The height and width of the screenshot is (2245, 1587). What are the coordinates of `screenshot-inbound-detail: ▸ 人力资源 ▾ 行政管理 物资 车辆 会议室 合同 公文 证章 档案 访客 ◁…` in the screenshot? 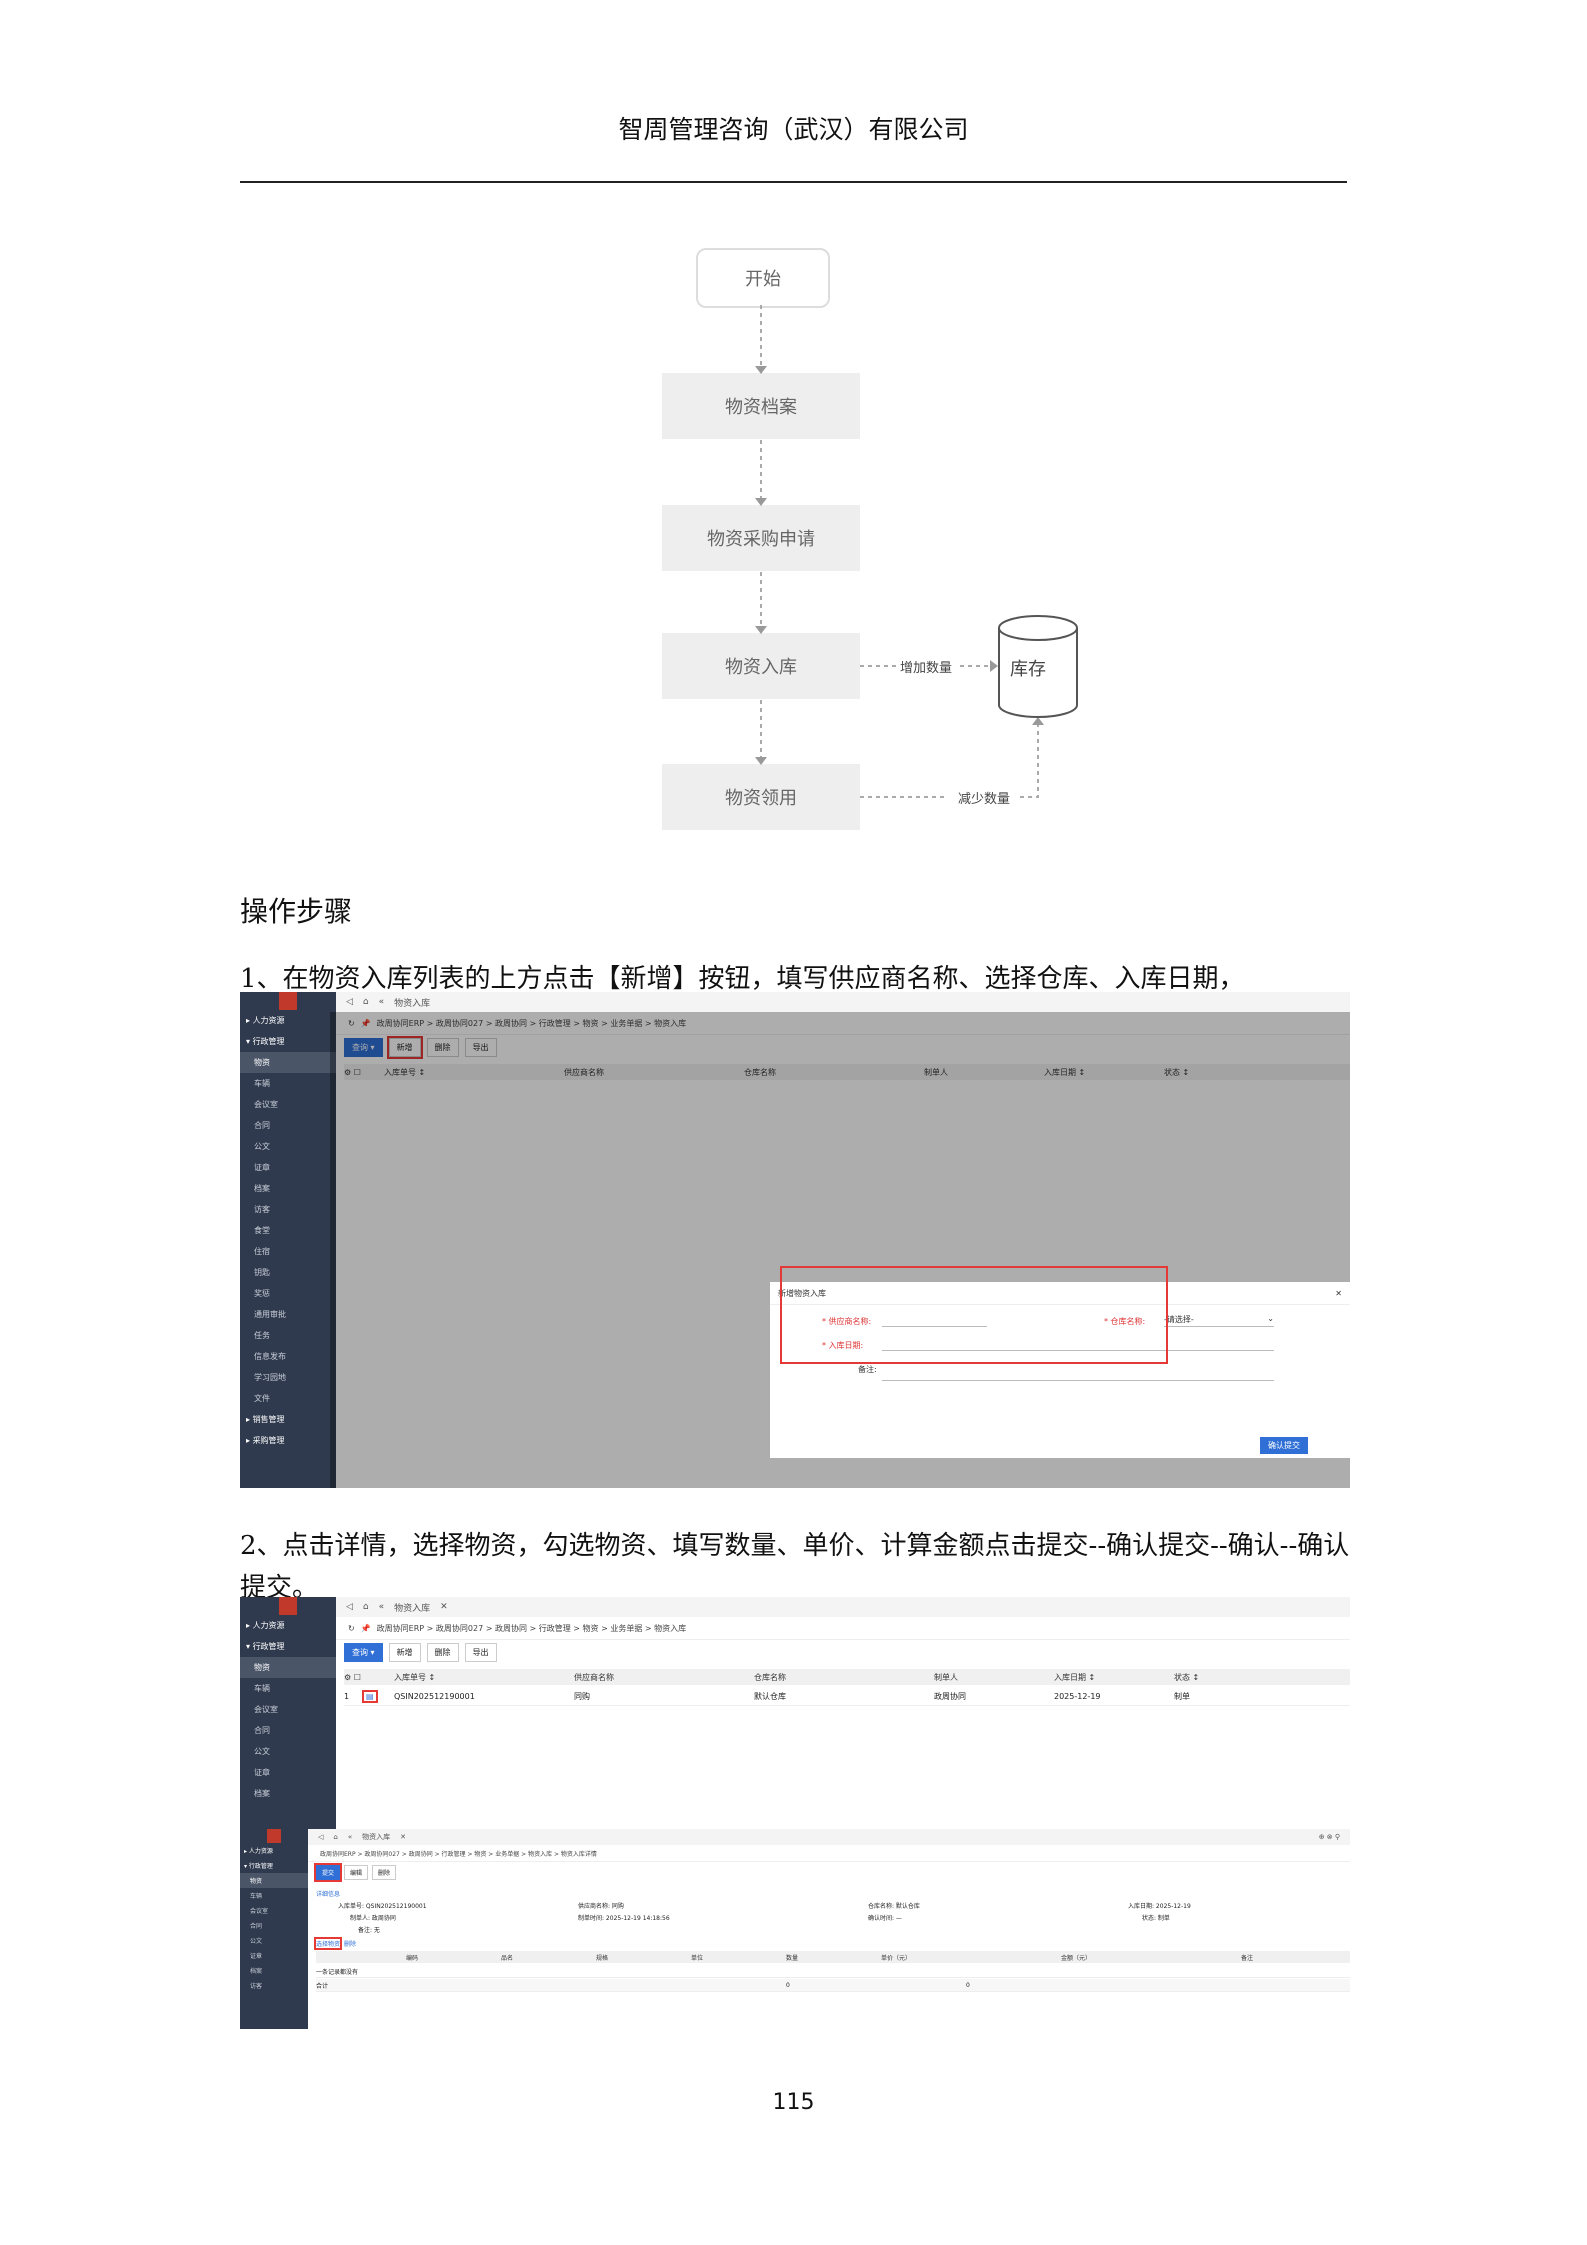 It's located at (795, 1929).